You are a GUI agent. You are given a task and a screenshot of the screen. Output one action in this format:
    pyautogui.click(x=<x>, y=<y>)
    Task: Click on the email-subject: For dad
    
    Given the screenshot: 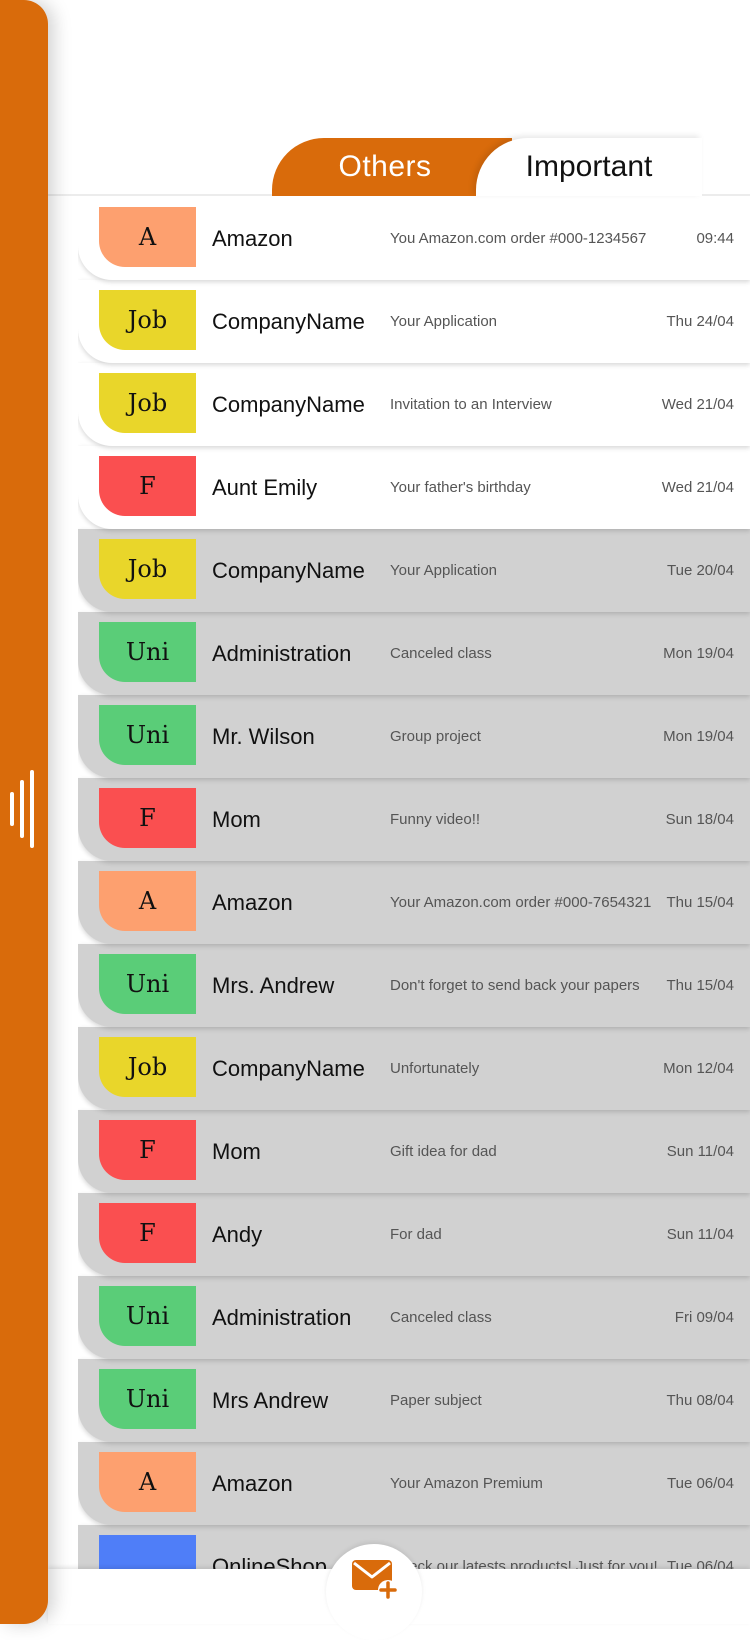 What is the action you would take?
    pyautogui.click(x=416, y=1234)
    